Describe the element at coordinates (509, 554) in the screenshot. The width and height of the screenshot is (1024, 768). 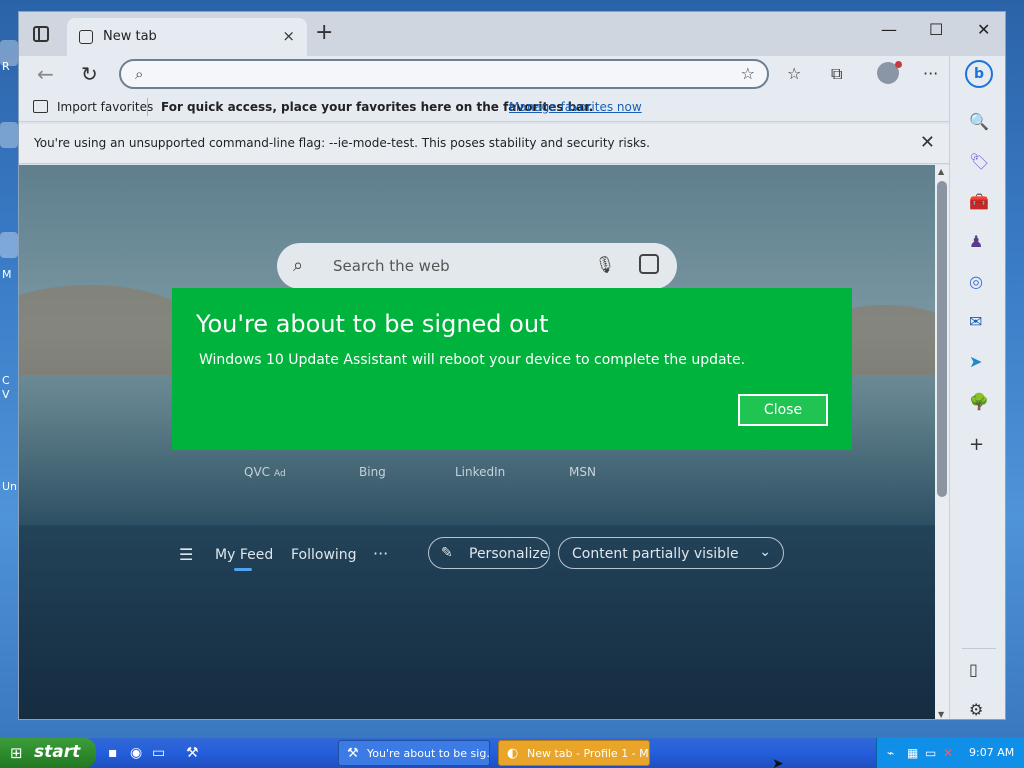
I see `personalize-label: Personalize` at that location.